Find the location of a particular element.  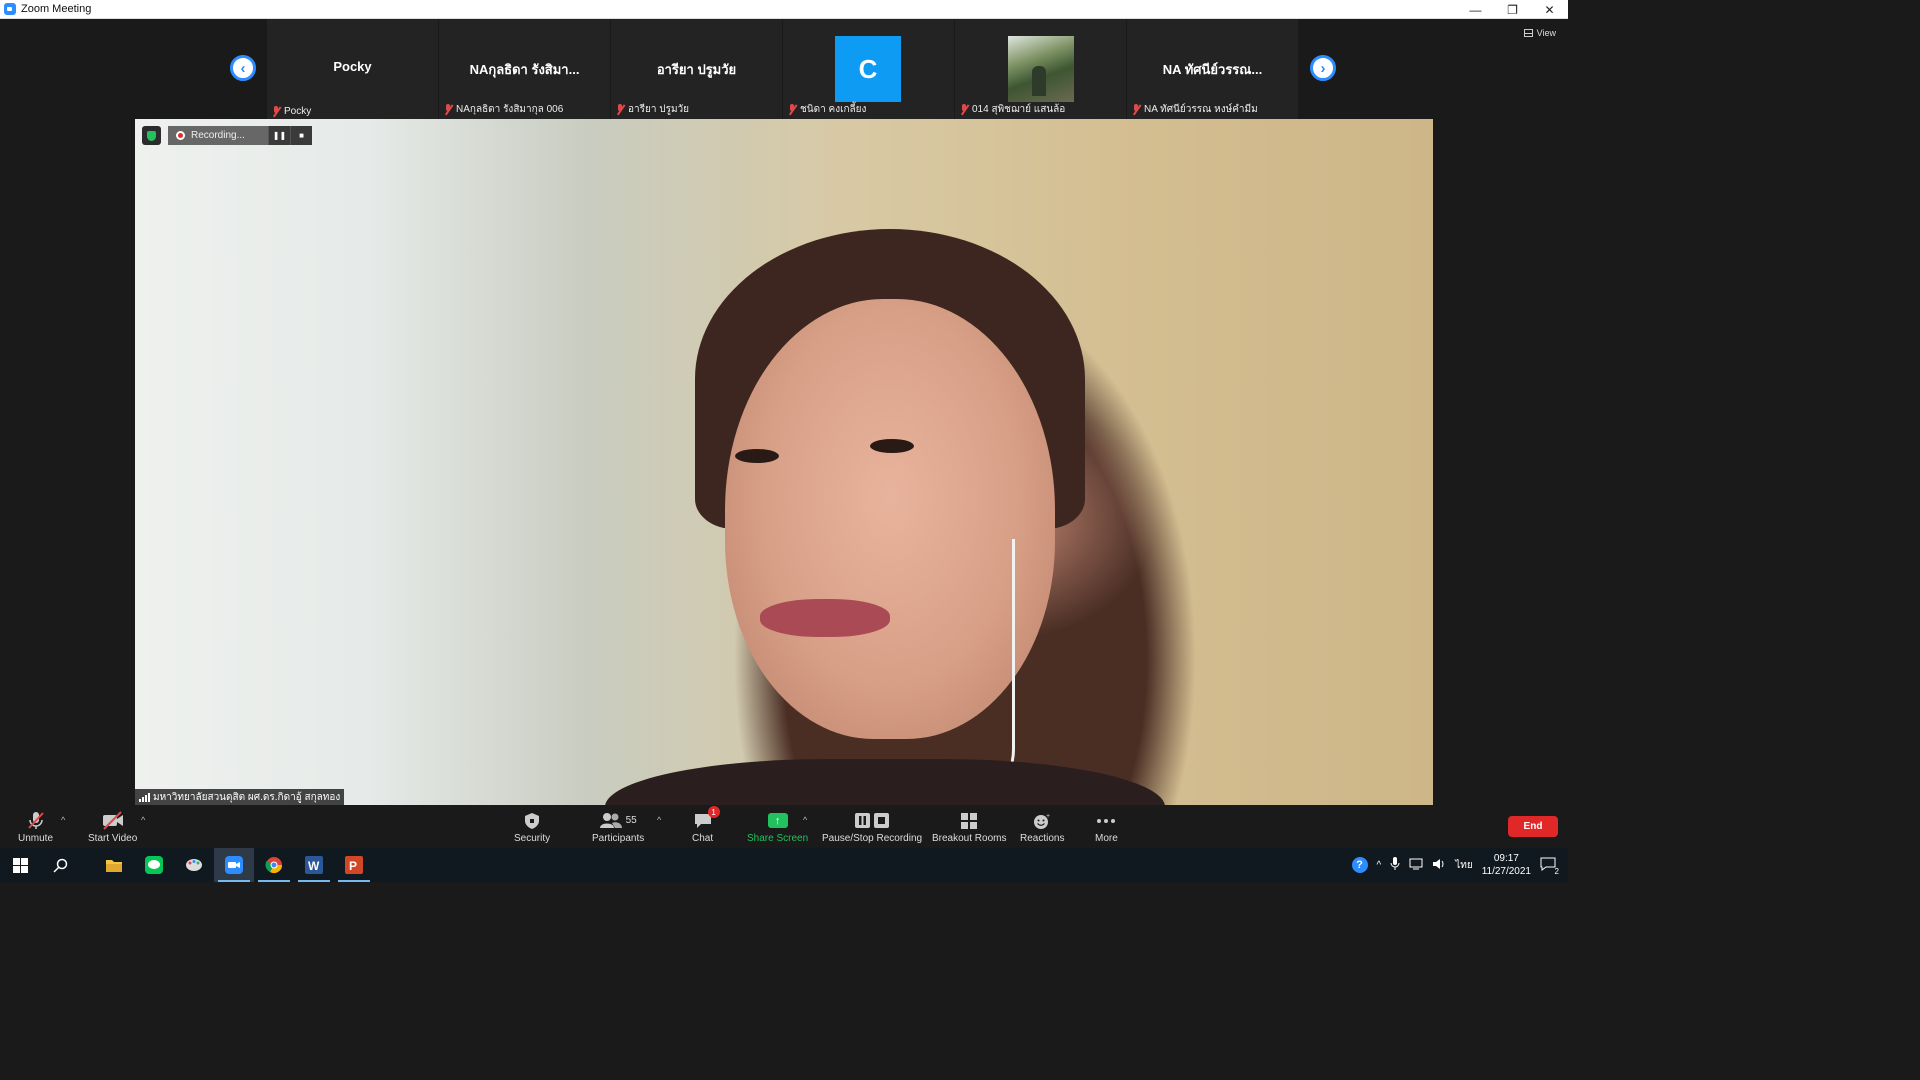

pause-recording-button: ❚❚ is located at coordinates (279, 135).